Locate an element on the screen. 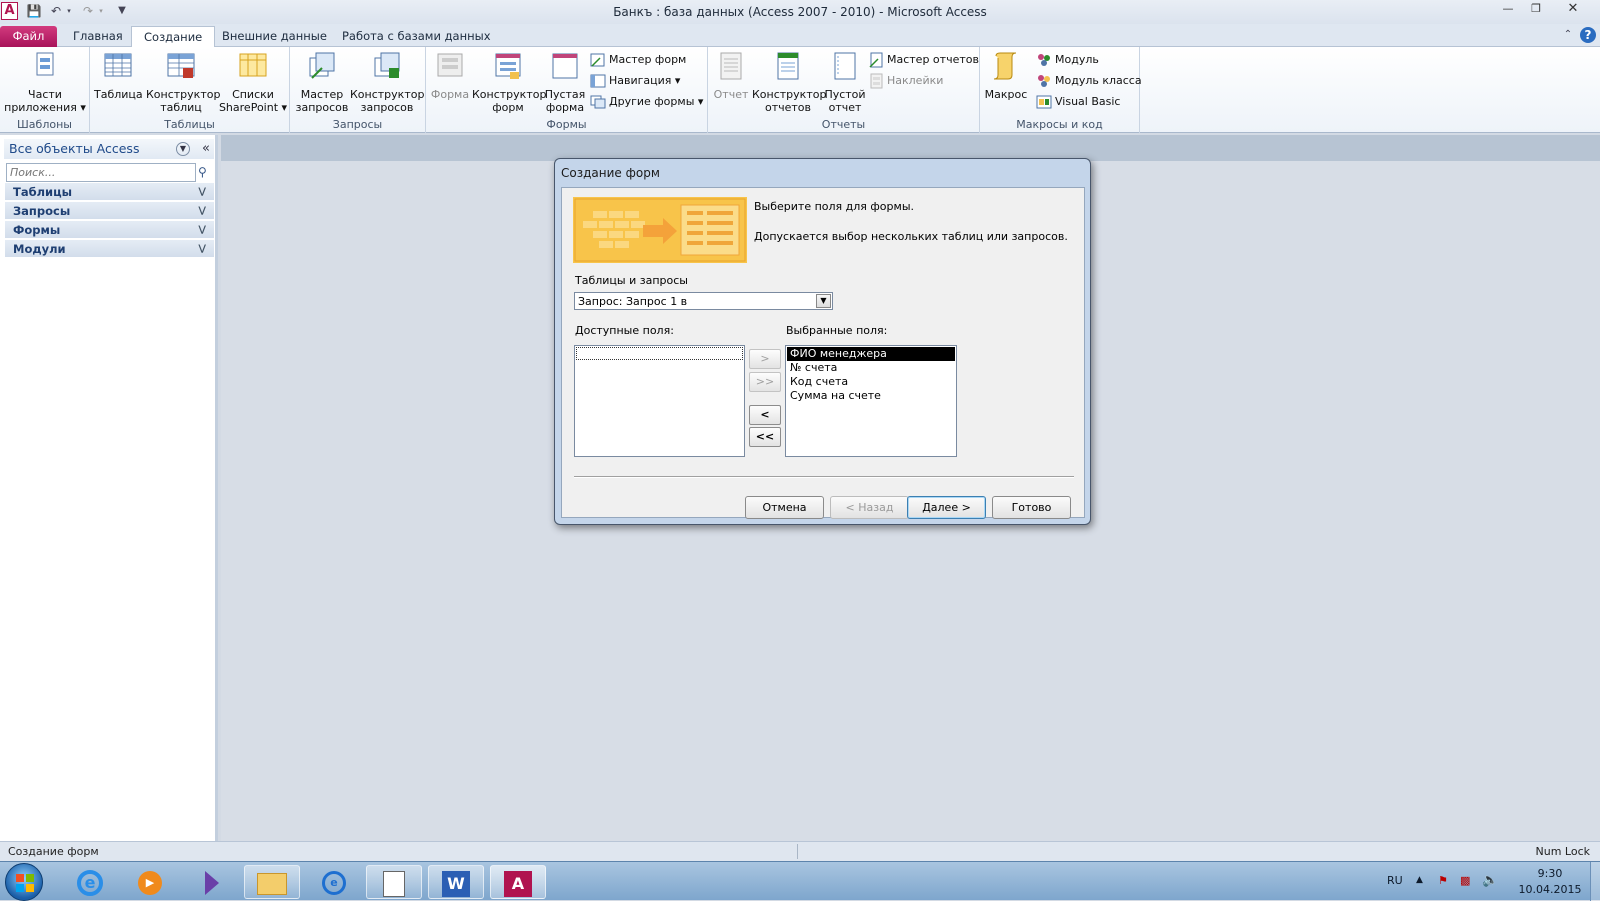 The height and width of the screenshot is (901, 1600). taskbar-visual-studio-icon is located at coordinates (212, 882).